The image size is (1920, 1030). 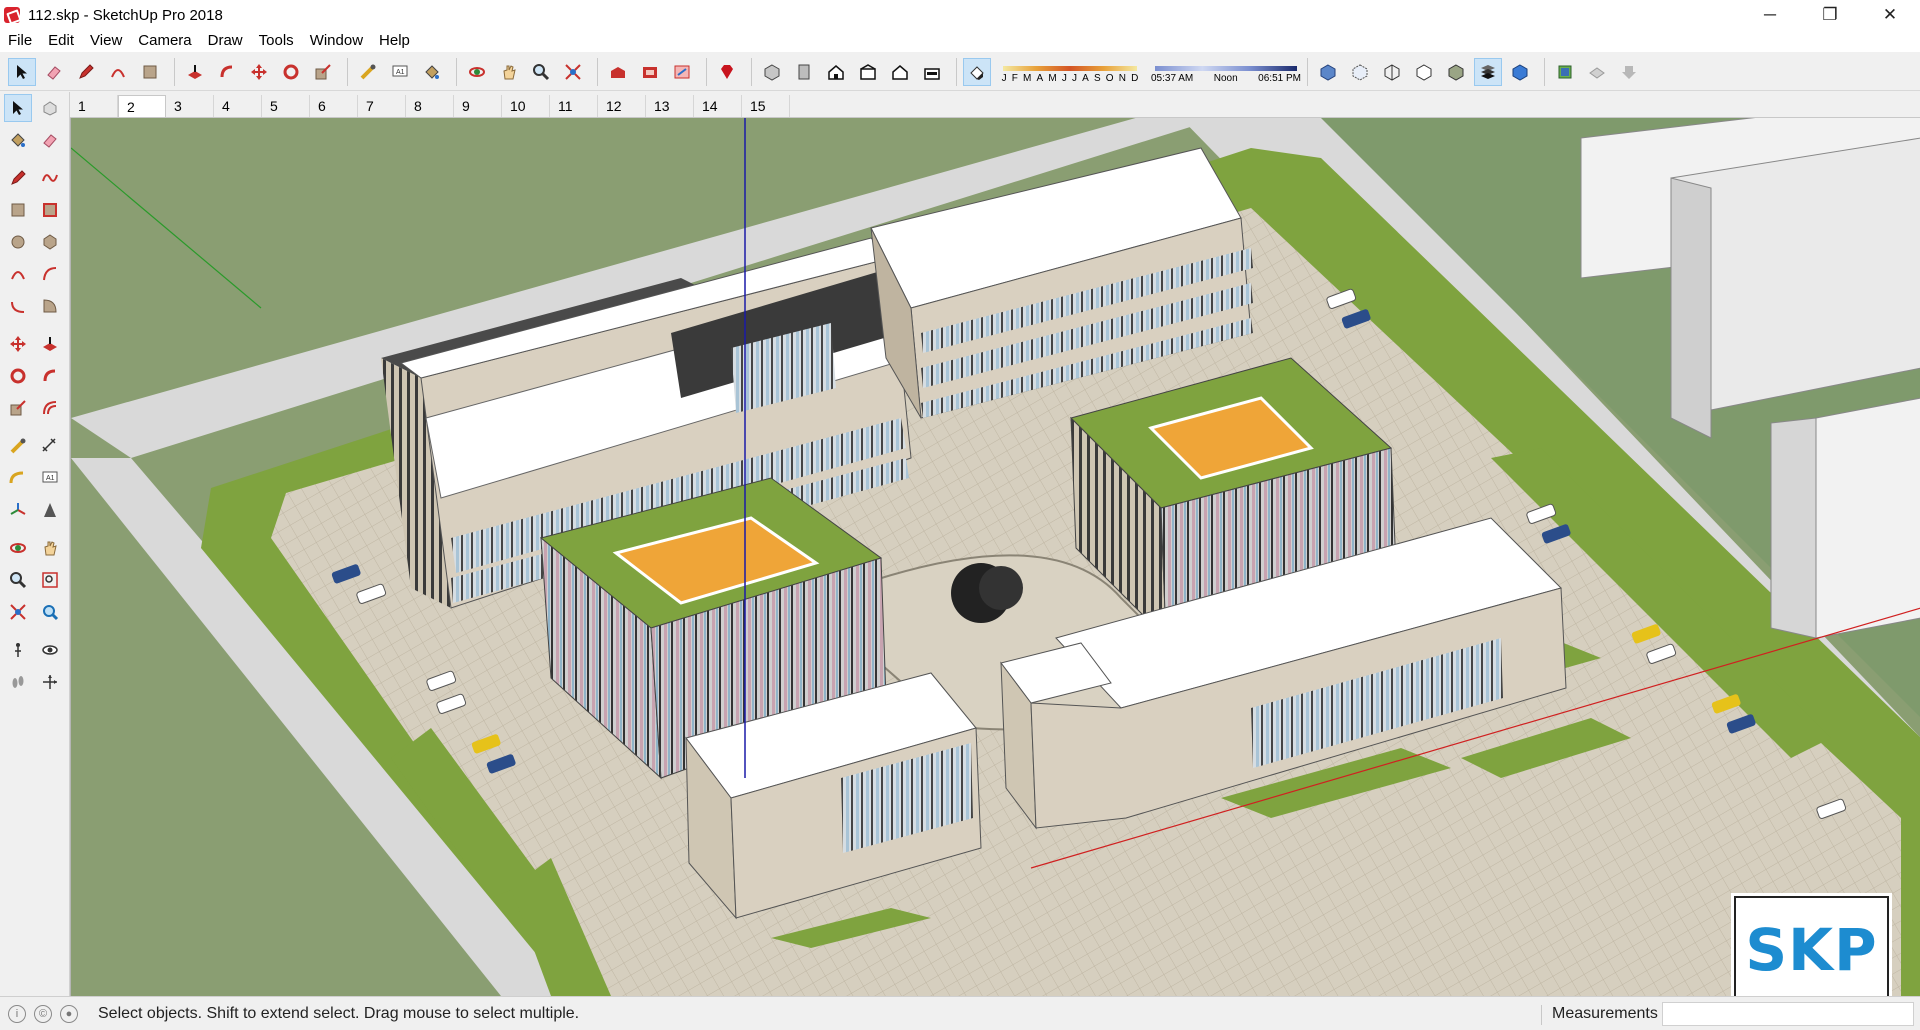 I want to click on menu-window: Window, so click(x=336, y=41).